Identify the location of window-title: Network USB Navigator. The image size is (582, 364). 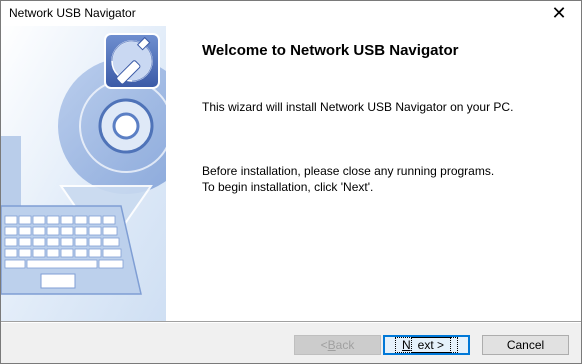
(72, 13).